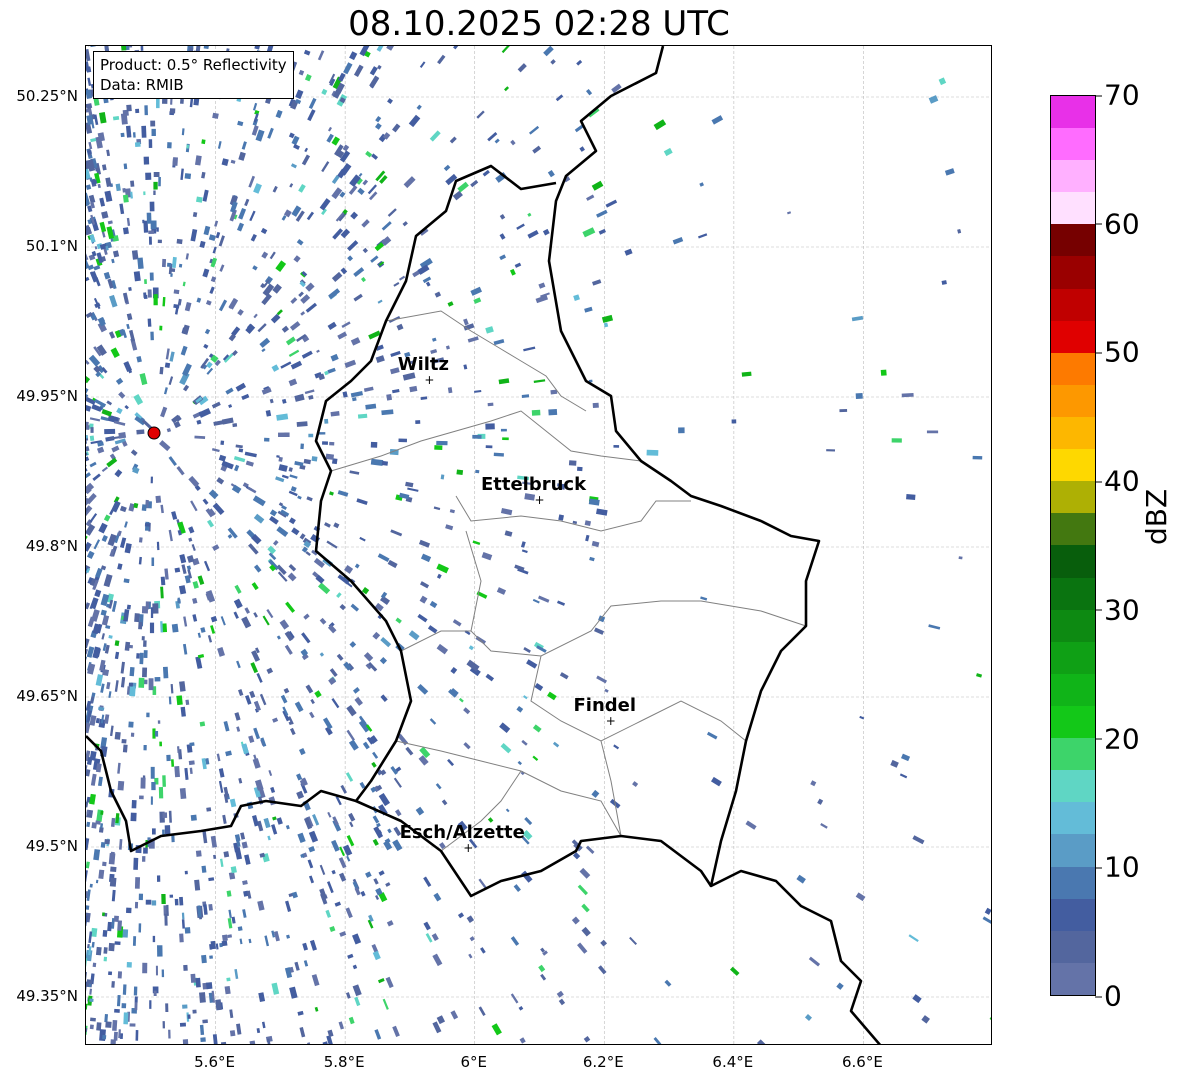 This screenshot has width=1184, height=1081. I want to click on colorbar-tick-label: 30, so click(1117, 610).